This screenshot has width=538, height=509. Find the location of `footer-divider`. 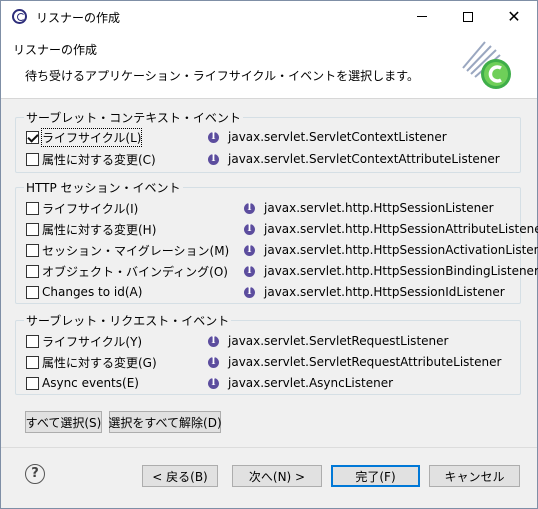

footer-divider is located at coordinates (269, 447).